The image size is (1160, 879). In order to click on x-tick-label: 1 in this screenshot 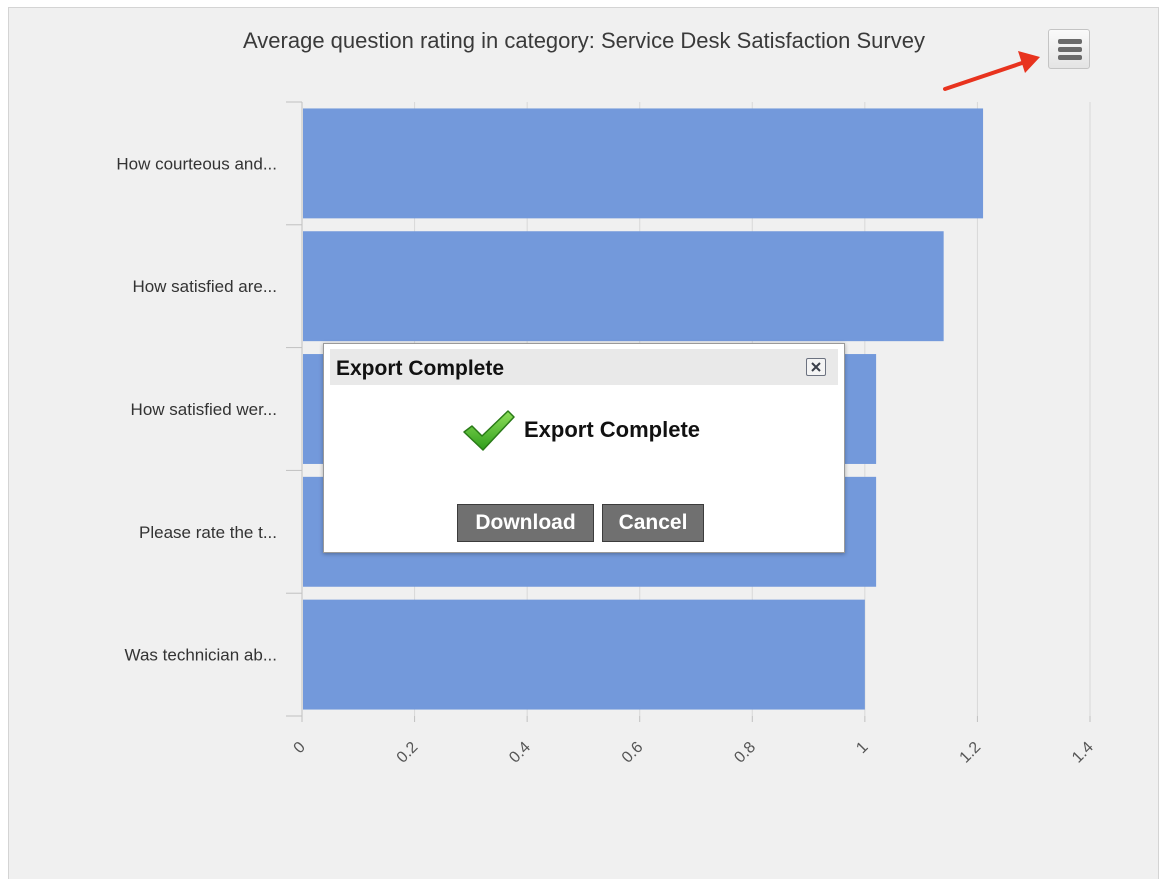, I will do `click(862, 748)`.